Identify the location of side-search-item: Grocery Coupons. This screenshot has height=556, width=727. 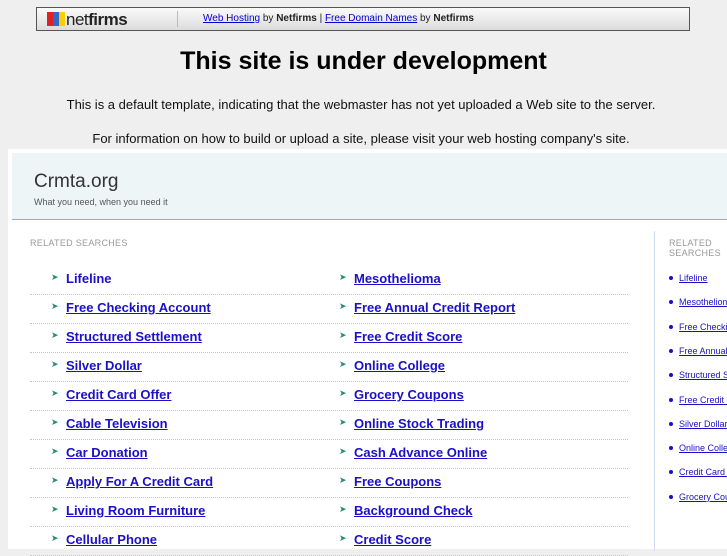
(698, 497).